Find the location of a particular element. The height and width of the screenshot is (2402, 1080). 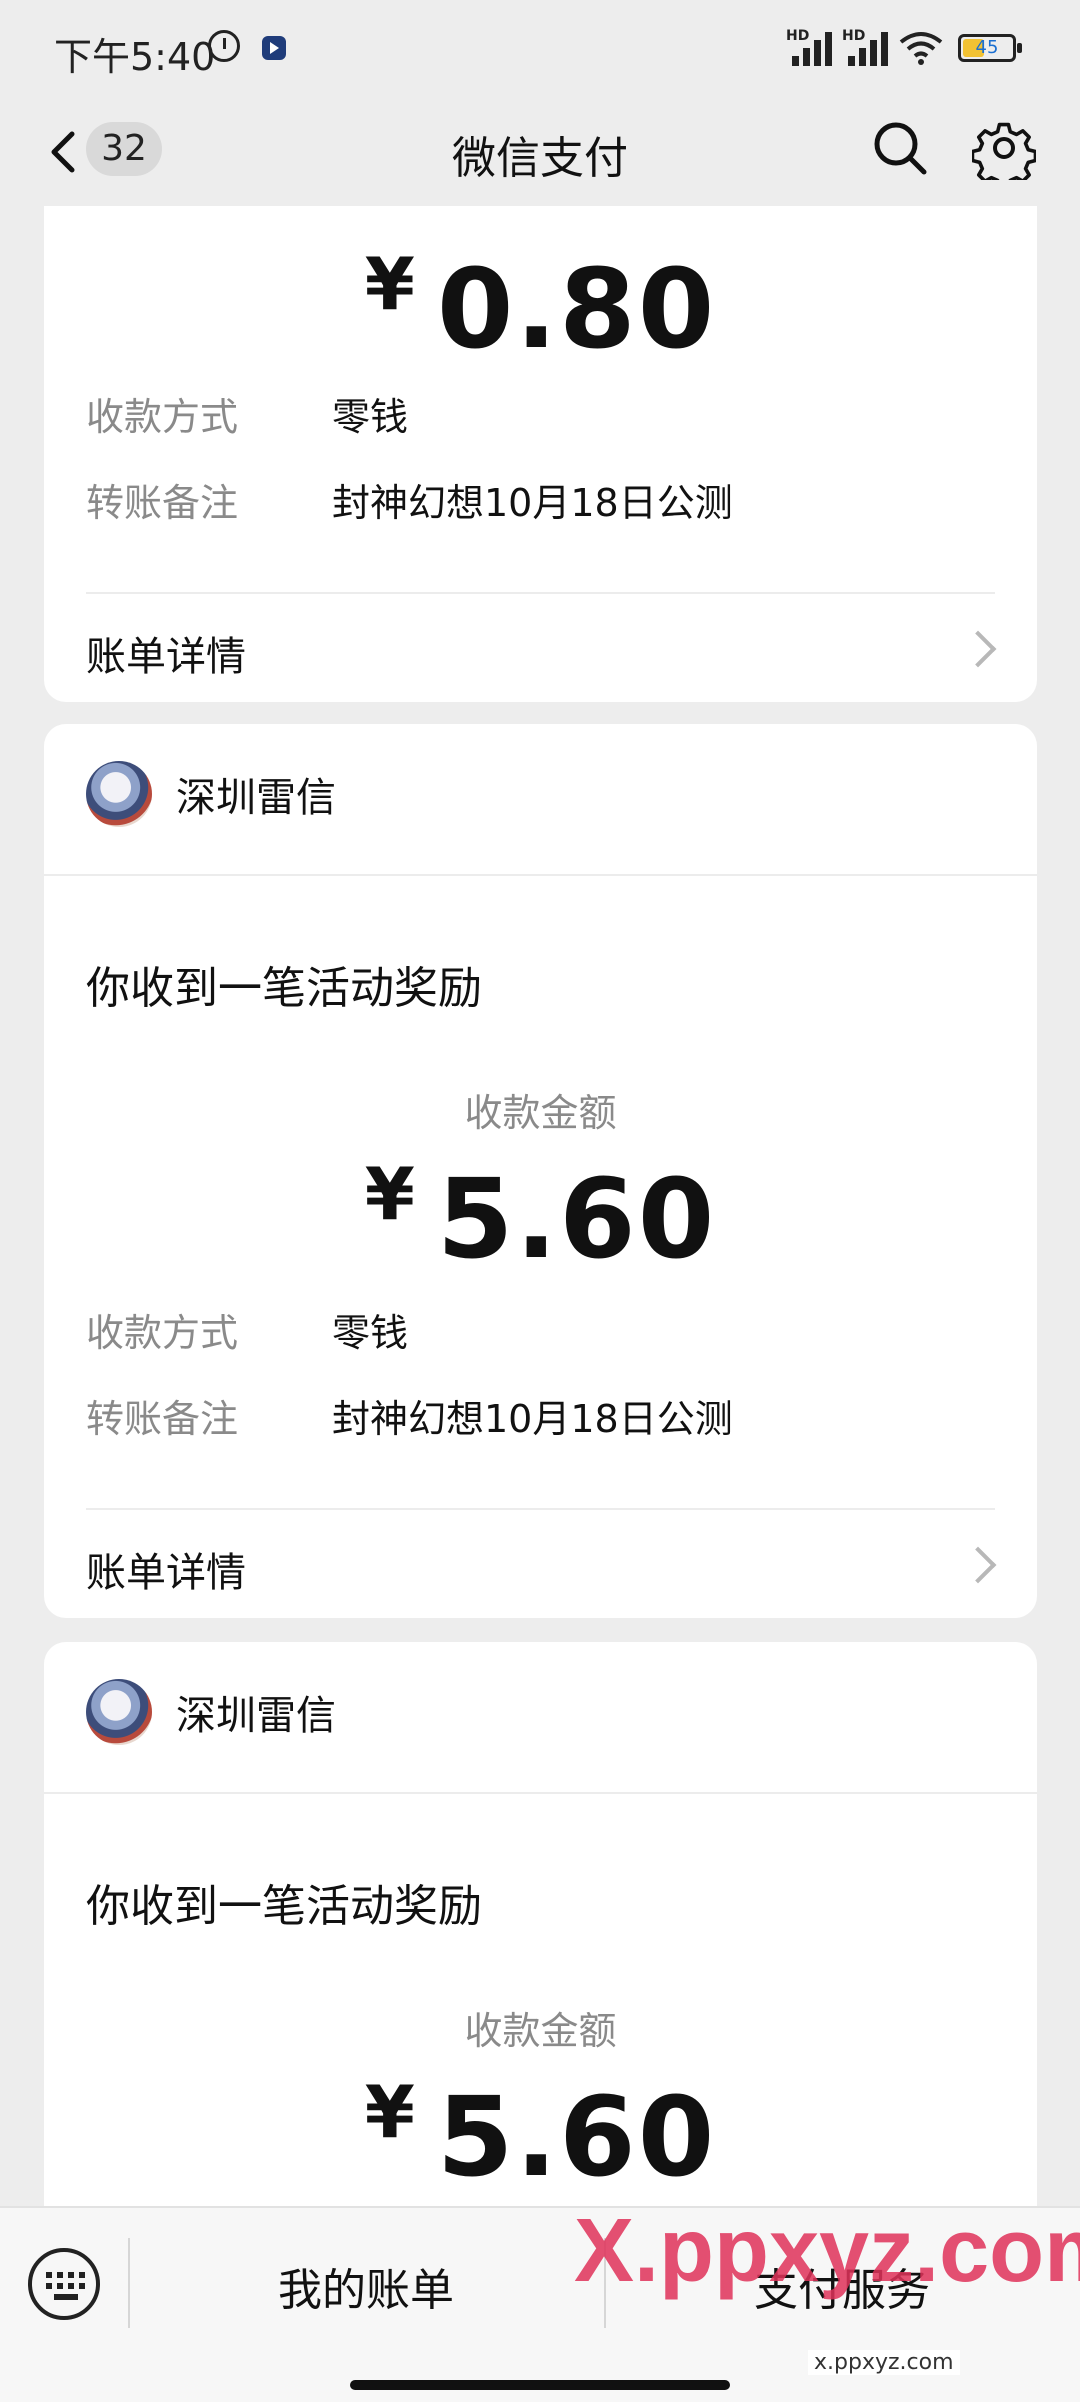

alarm-icon is located at coordinates (224, 46).